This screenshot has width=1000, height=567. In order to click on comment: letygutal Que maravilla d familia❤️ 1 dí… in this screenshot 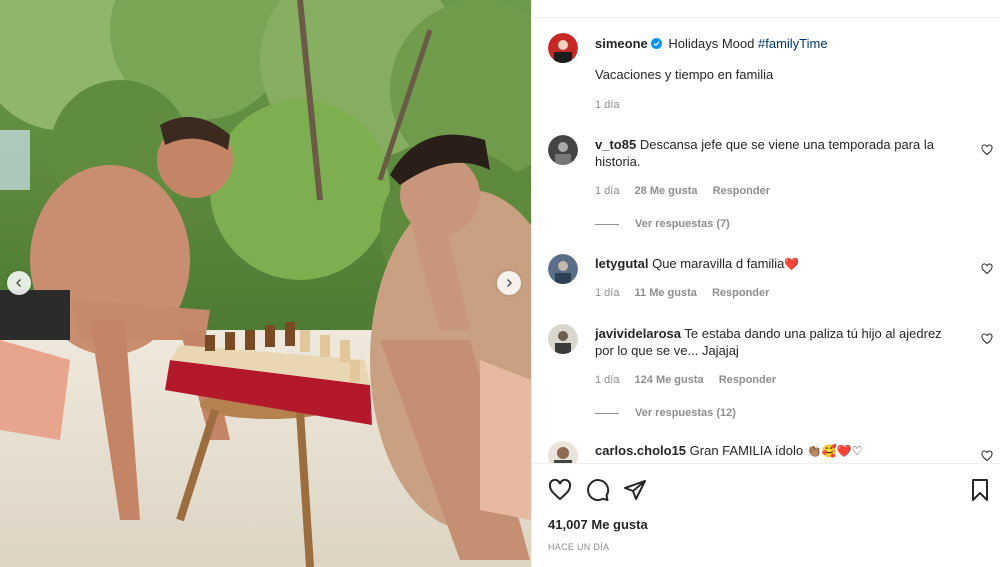, I will do `click(770, 279)`.